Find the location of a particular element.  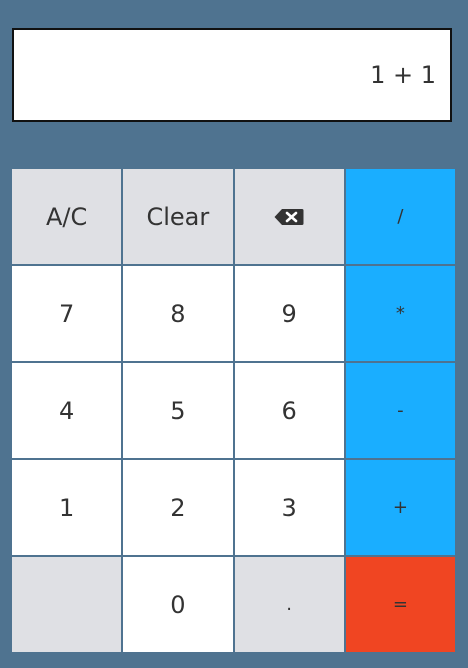

clear-button: Clear is located at coordinates (178, 216).